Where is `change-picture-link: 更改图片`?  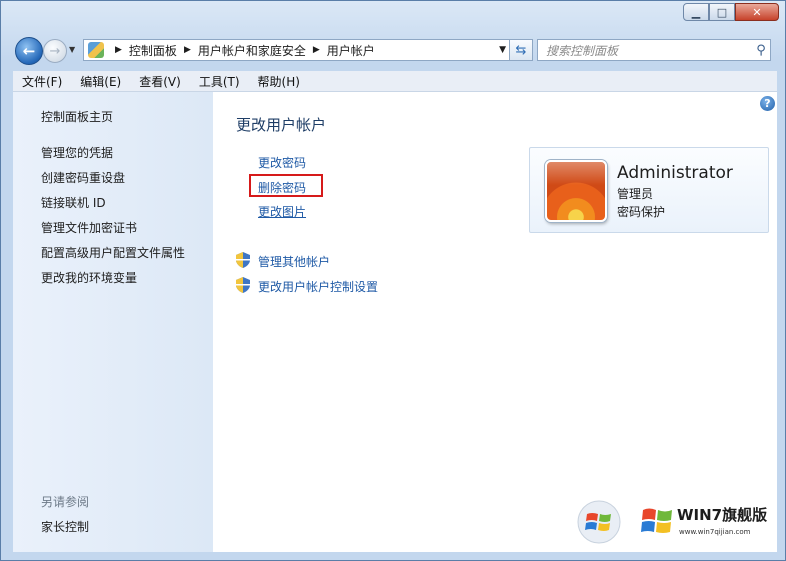
change-picture-link: 更改图片 is located at coordinates (282, 211).